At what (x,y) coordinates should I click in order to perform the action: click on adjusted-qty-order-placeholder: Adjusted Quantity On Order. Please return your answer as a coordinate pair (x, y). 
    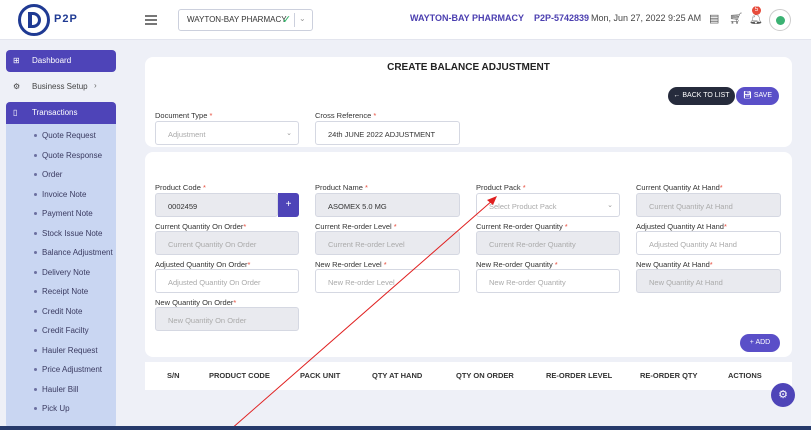
    Looking at the image, I should click on (214, 282).